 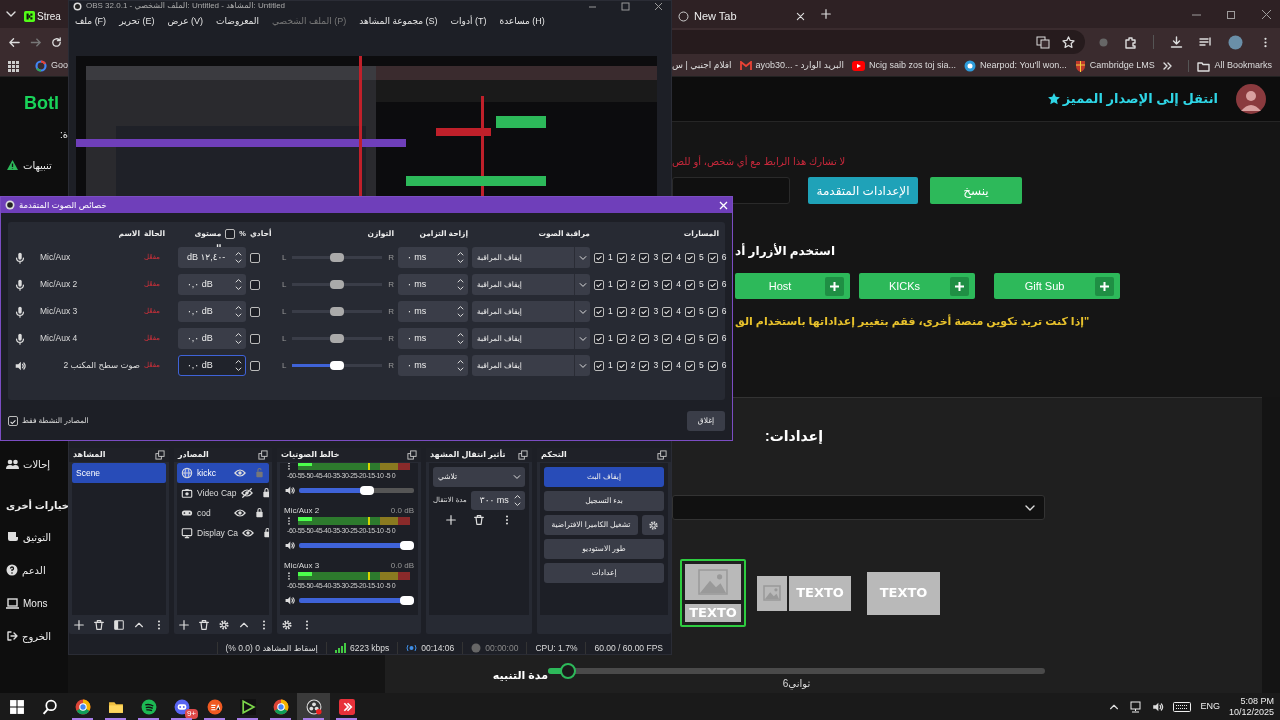 I want to click on dropped-frames: إسقاط المشاهد 0 (0.0 %), so click(x=271, y=647).